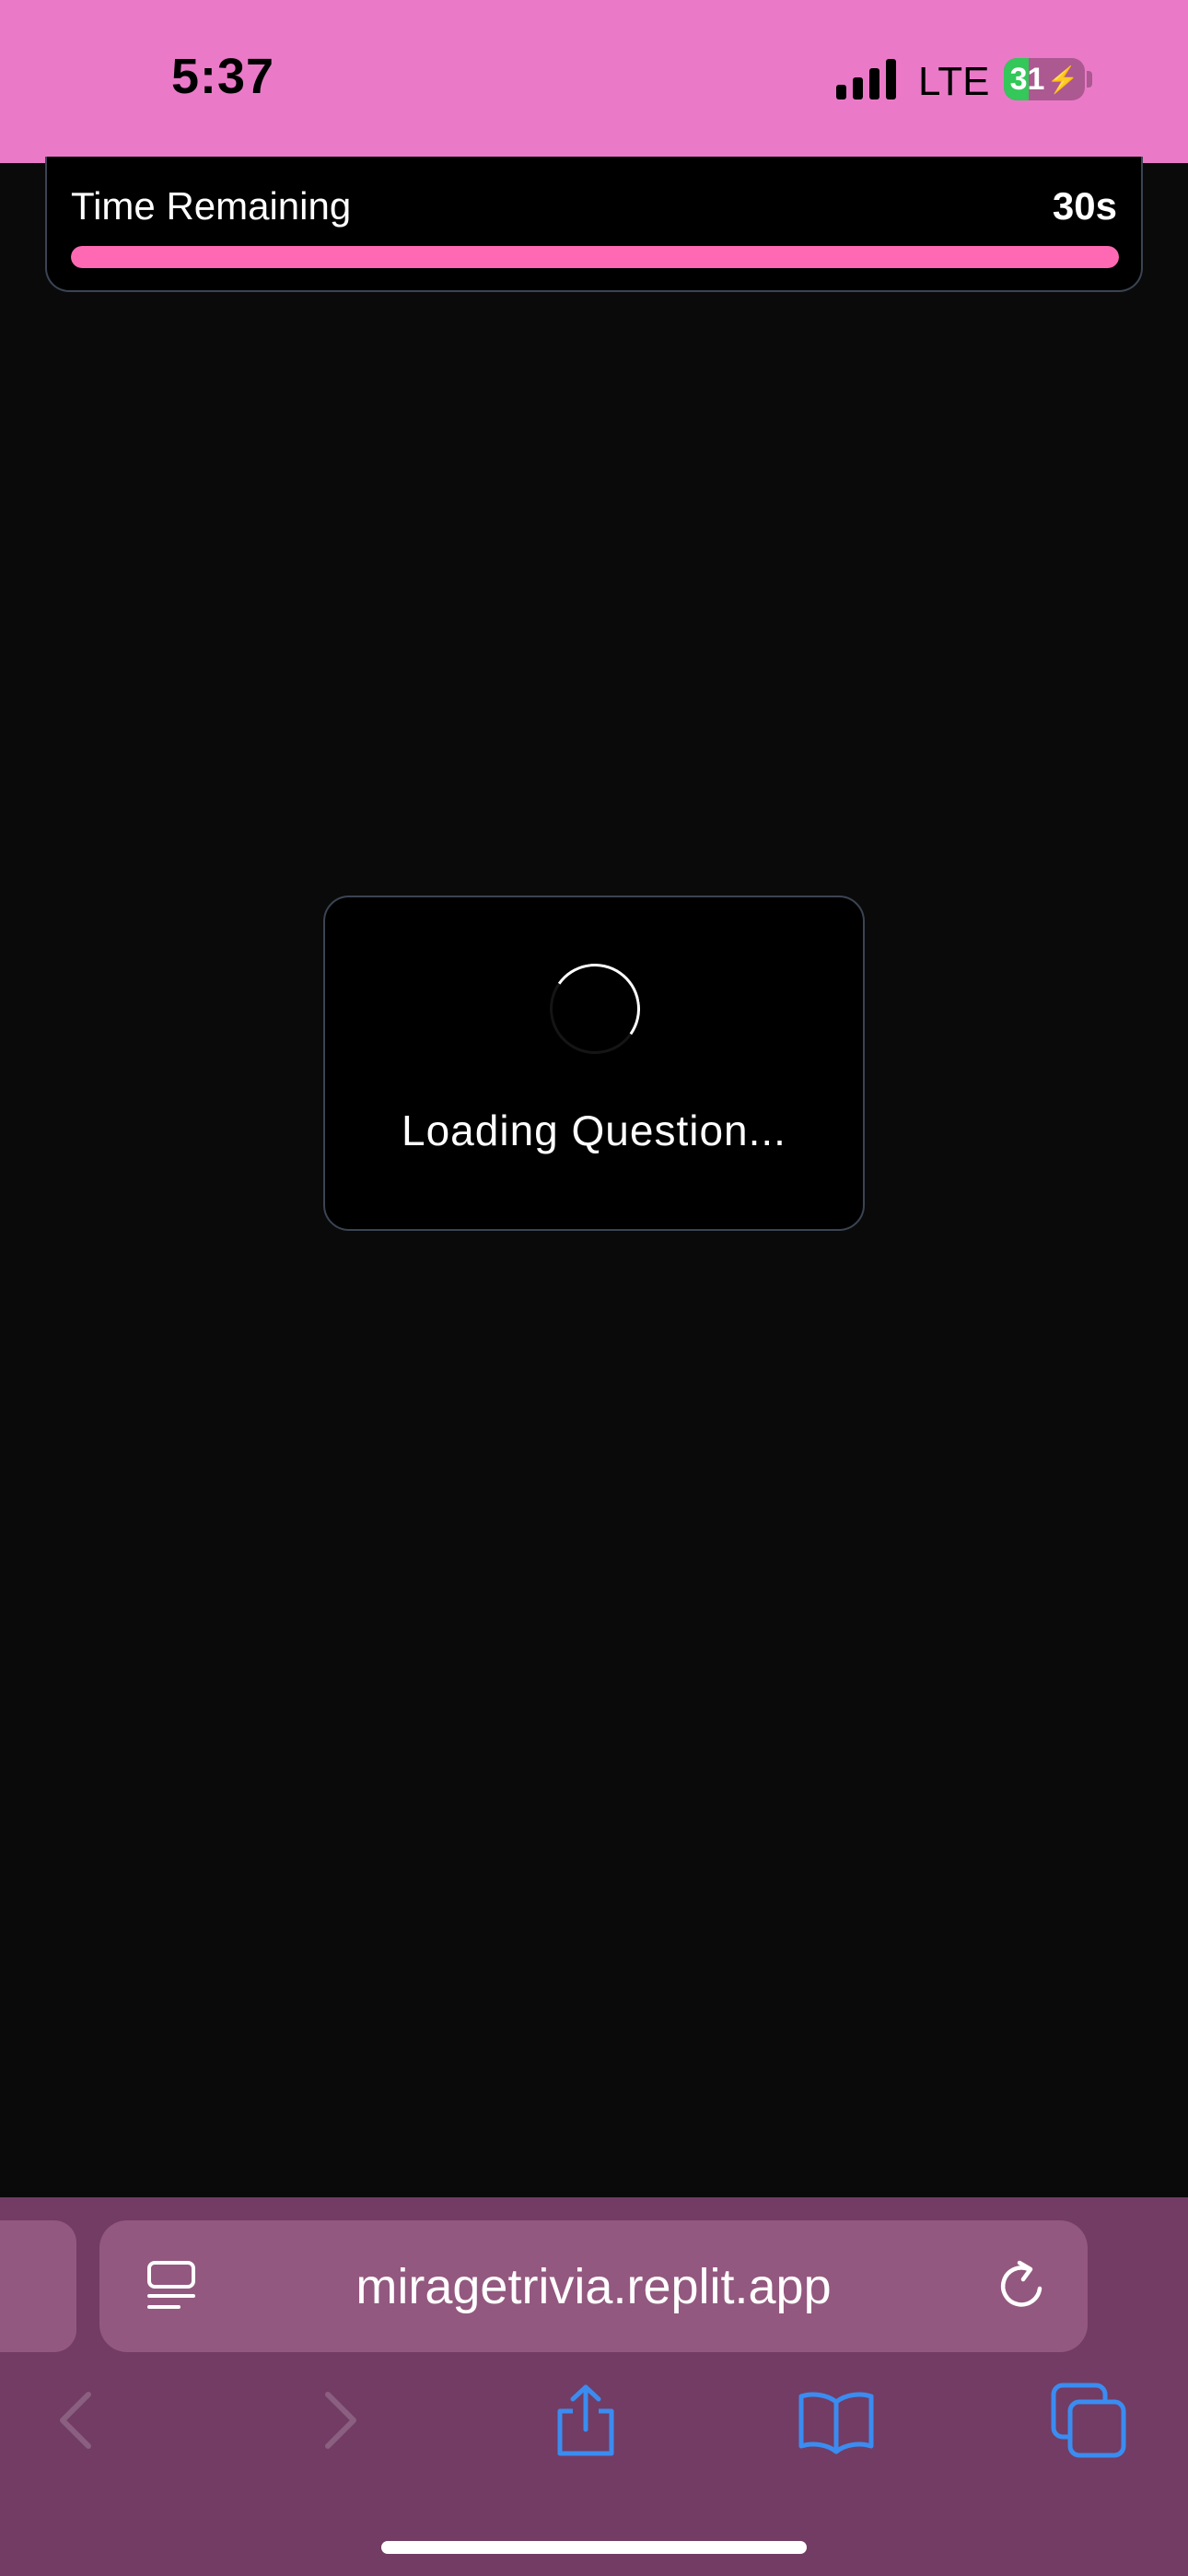 The width and height of the screenshot is (1188, 2576). Describe the element at coordinates (1088, 2420) in the screenshot. I see `tabs-icon` at that location.